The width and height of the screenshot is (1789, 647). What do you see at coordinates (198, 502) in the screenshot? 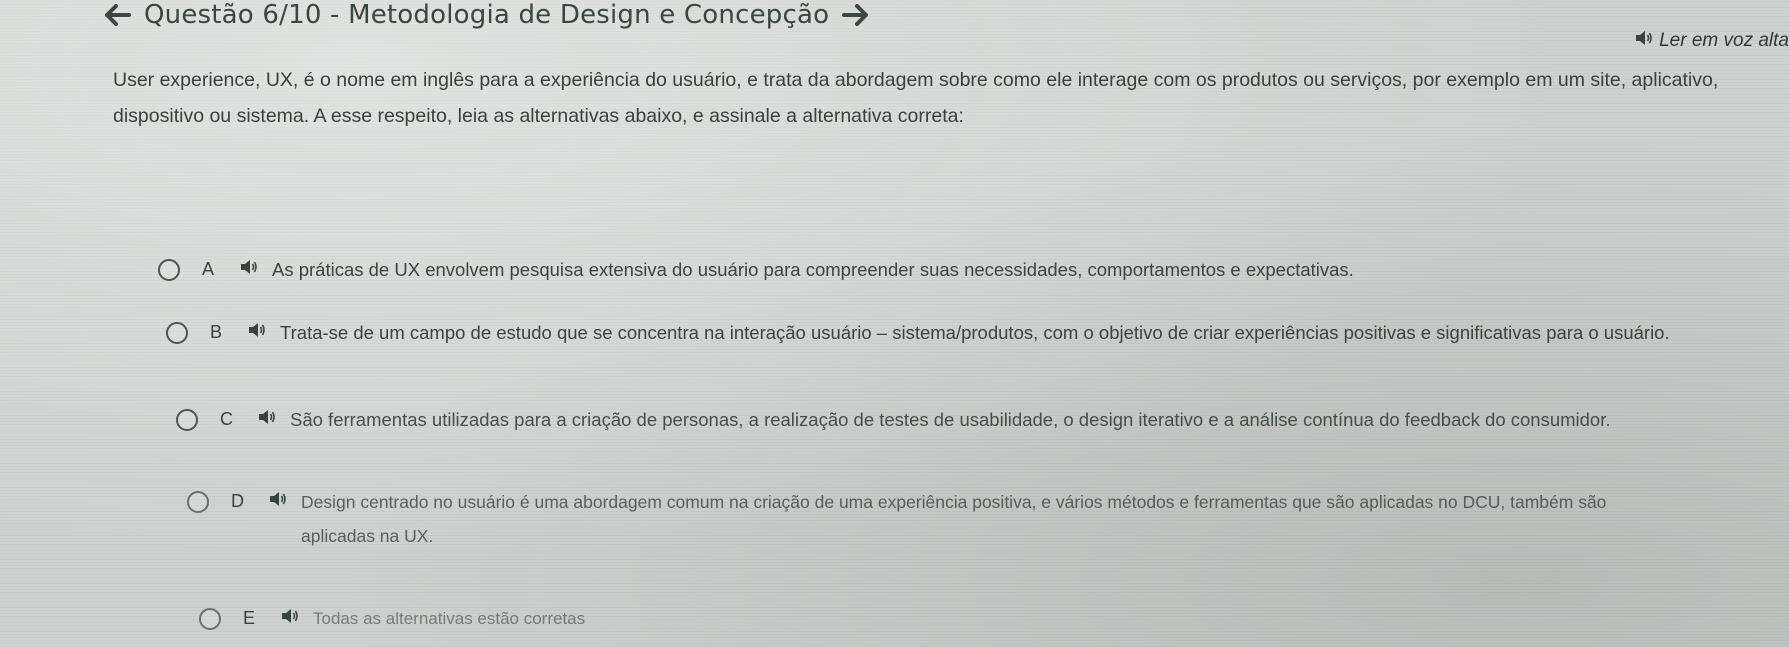
I see `option-d-radio` at bounding box center [198, 502].